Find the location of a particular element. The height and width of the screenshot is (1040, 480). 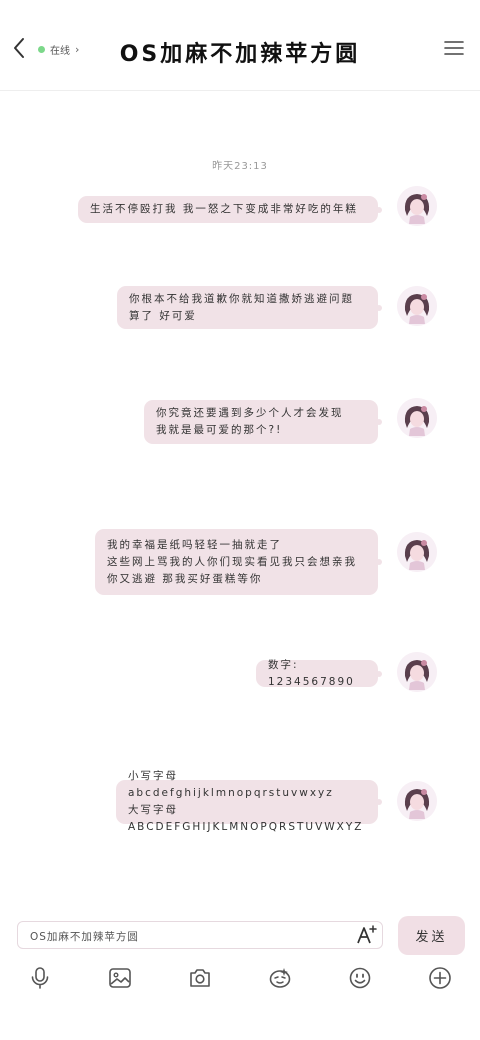

message-bubble: 你究竟还要遇到多少个人才会发现 我就是最可爱的那个?! is located at coordinates (263, 422).